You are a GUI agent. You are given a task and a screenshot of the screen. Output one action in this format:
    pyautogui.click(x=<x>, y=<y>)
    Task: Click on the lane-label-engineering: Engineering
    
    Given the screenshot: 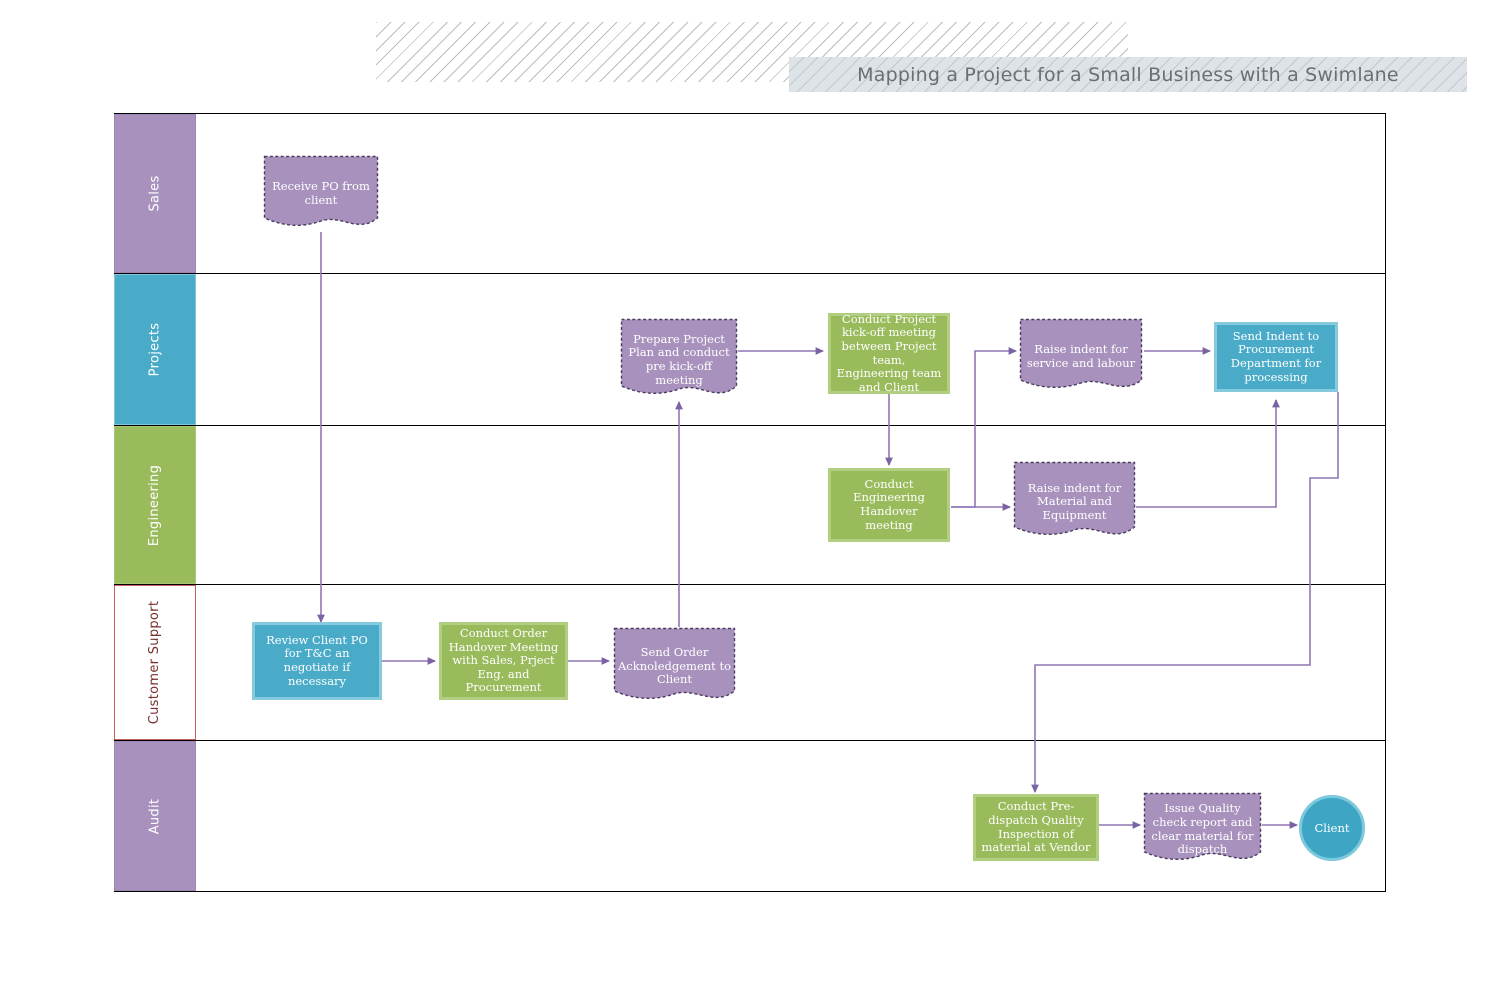 What is the action you would take?
    pyautogui.click(x=155, y=505)
    